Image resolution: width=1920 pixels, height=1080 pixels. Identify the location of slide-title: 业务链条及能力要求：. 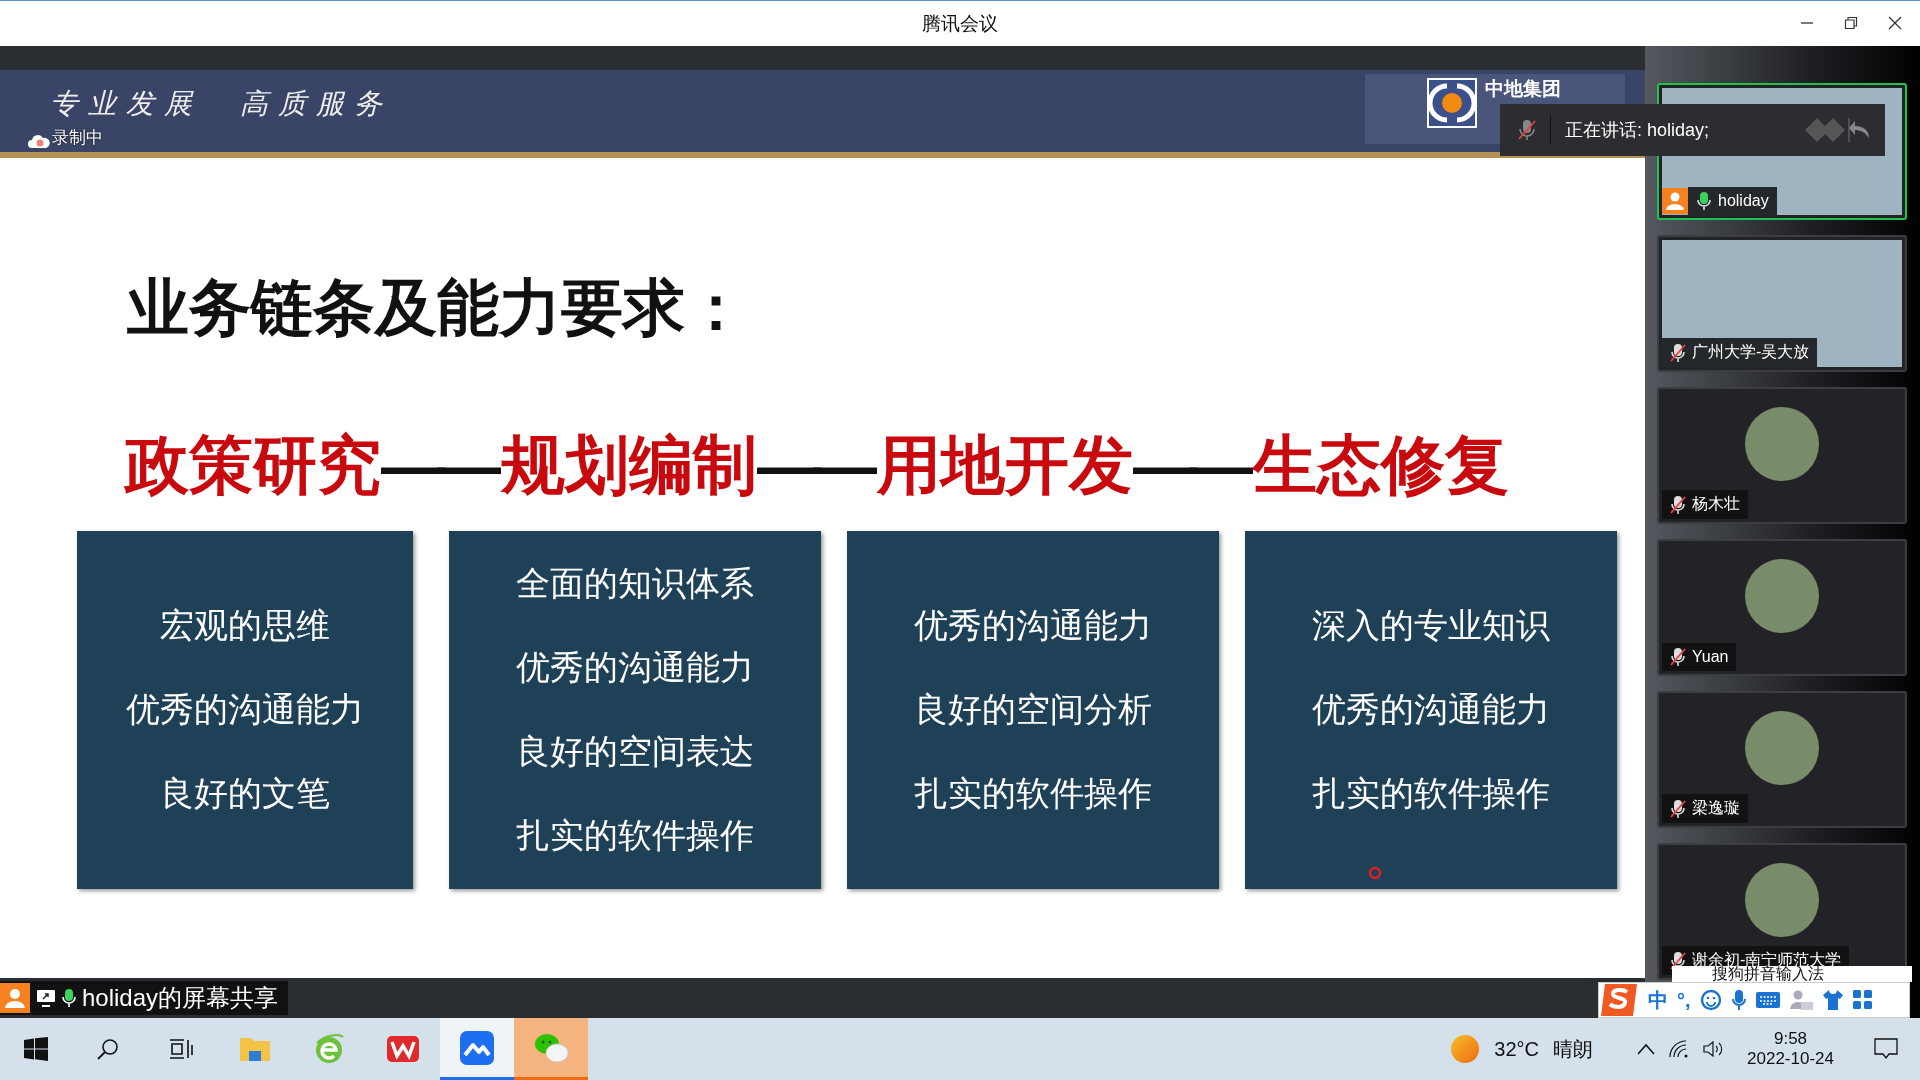
(437, 308).